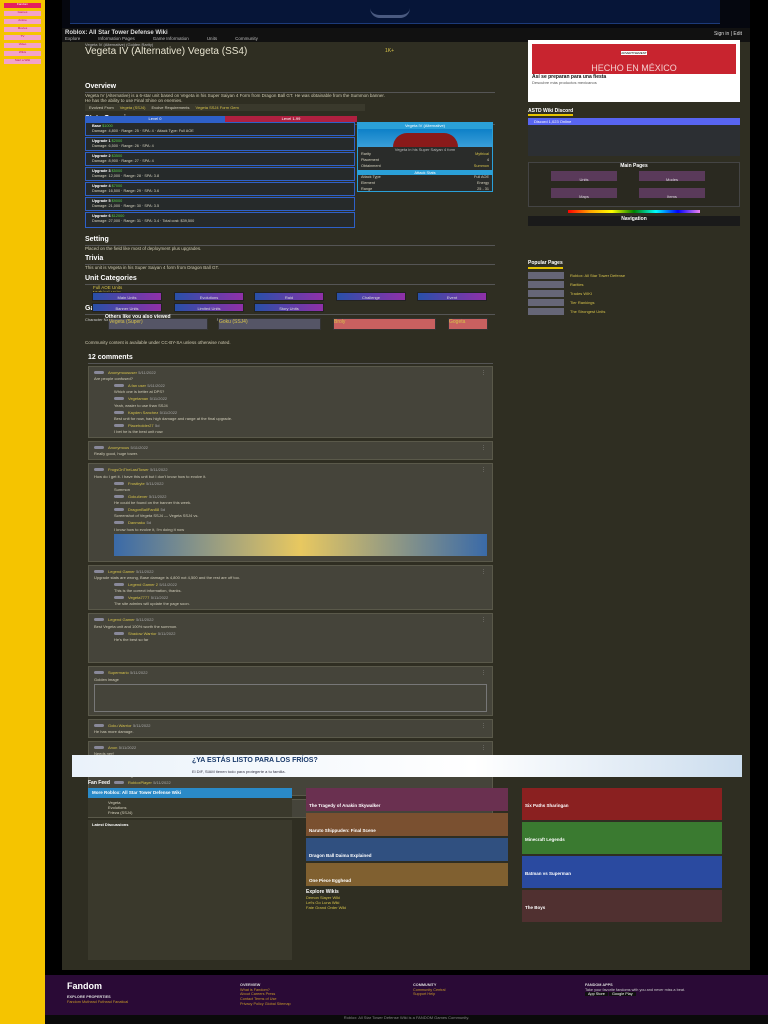  I want to click on comment-user: DragonBallFan88, so click(143, 509).